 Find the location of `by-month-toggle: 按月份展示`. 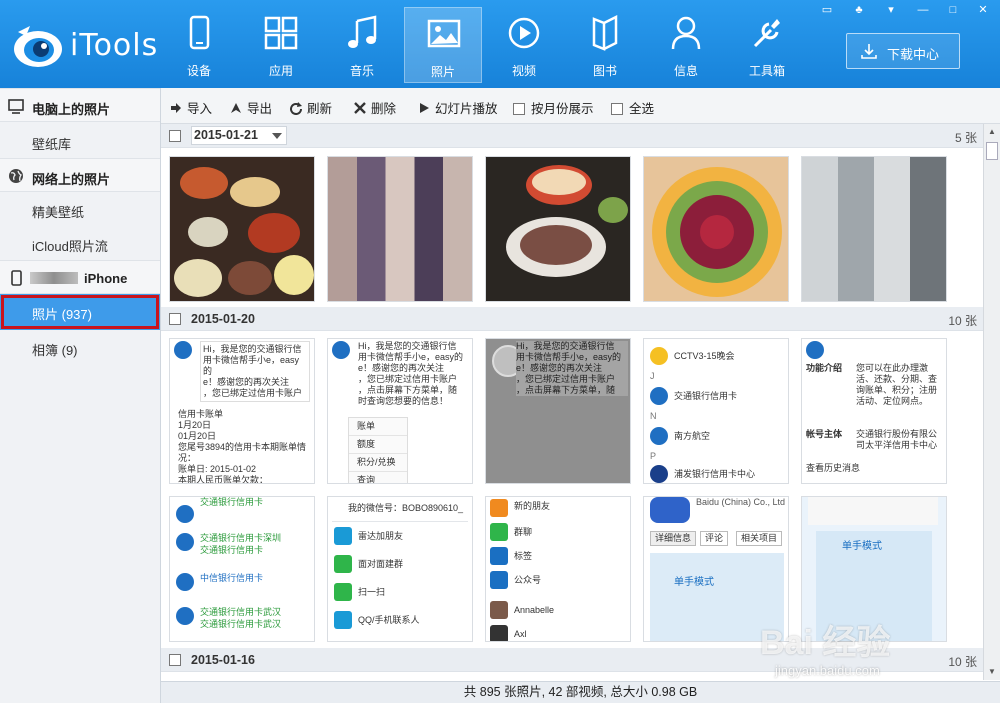

by-month-toggle: 按月份展示 is located at coordinates (553, 107).